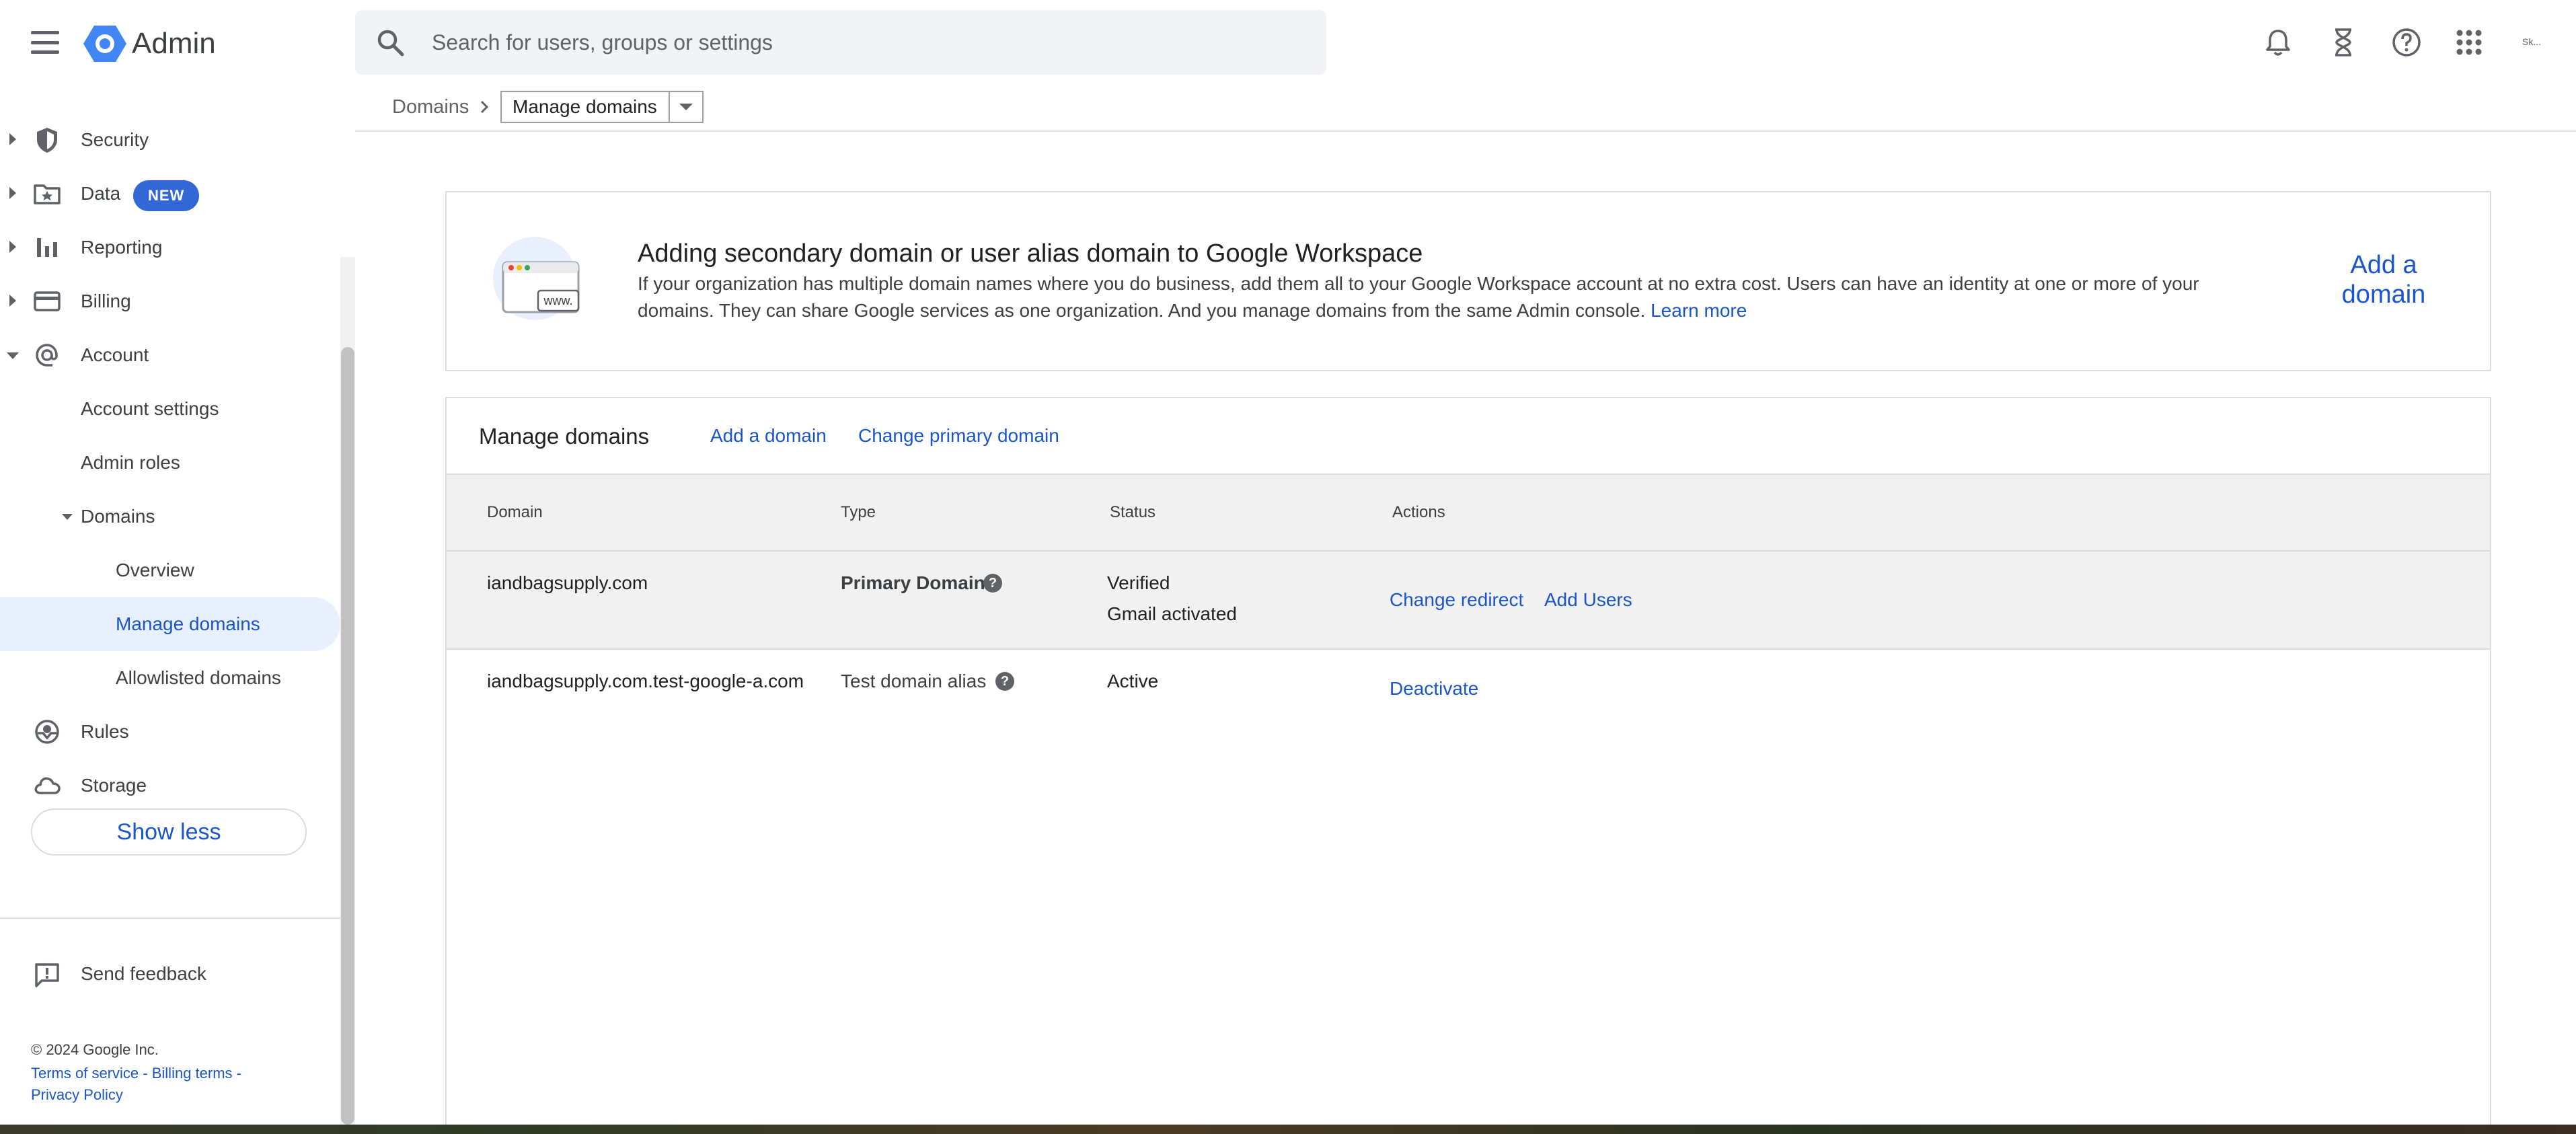  I want to click on sidebar-item-account-settings: Account settings, so click(170, 409).